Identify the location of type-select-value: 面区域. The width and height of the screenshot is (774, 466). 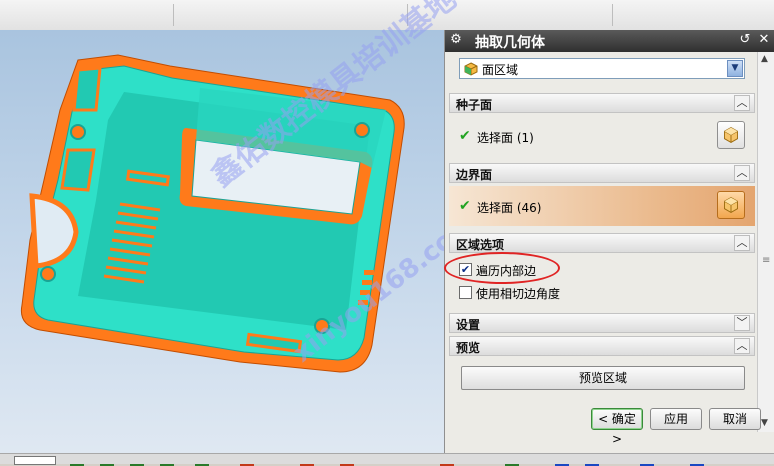
(500, 70).